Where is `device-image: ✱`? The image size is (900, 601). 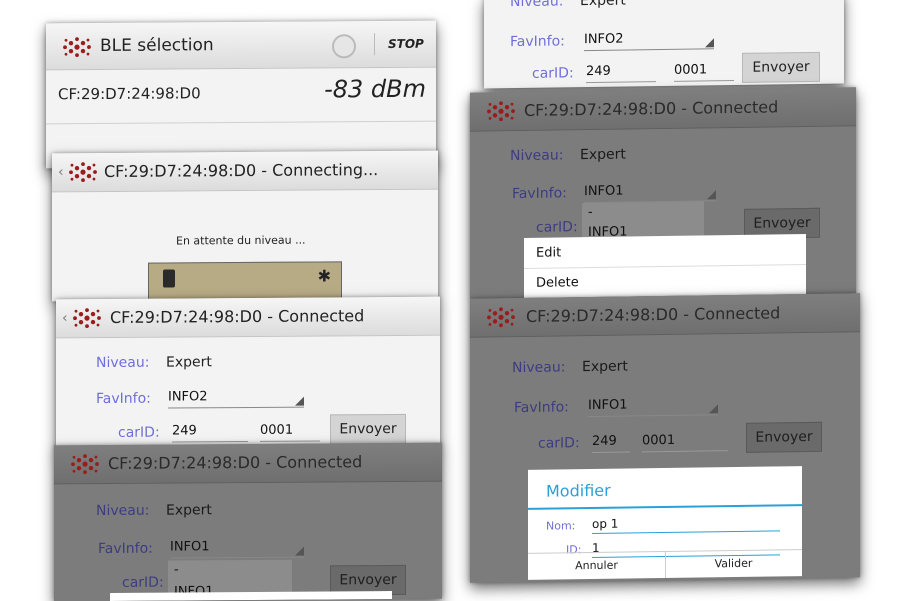
device-image: ✱ is located at coordinates (245, 281).